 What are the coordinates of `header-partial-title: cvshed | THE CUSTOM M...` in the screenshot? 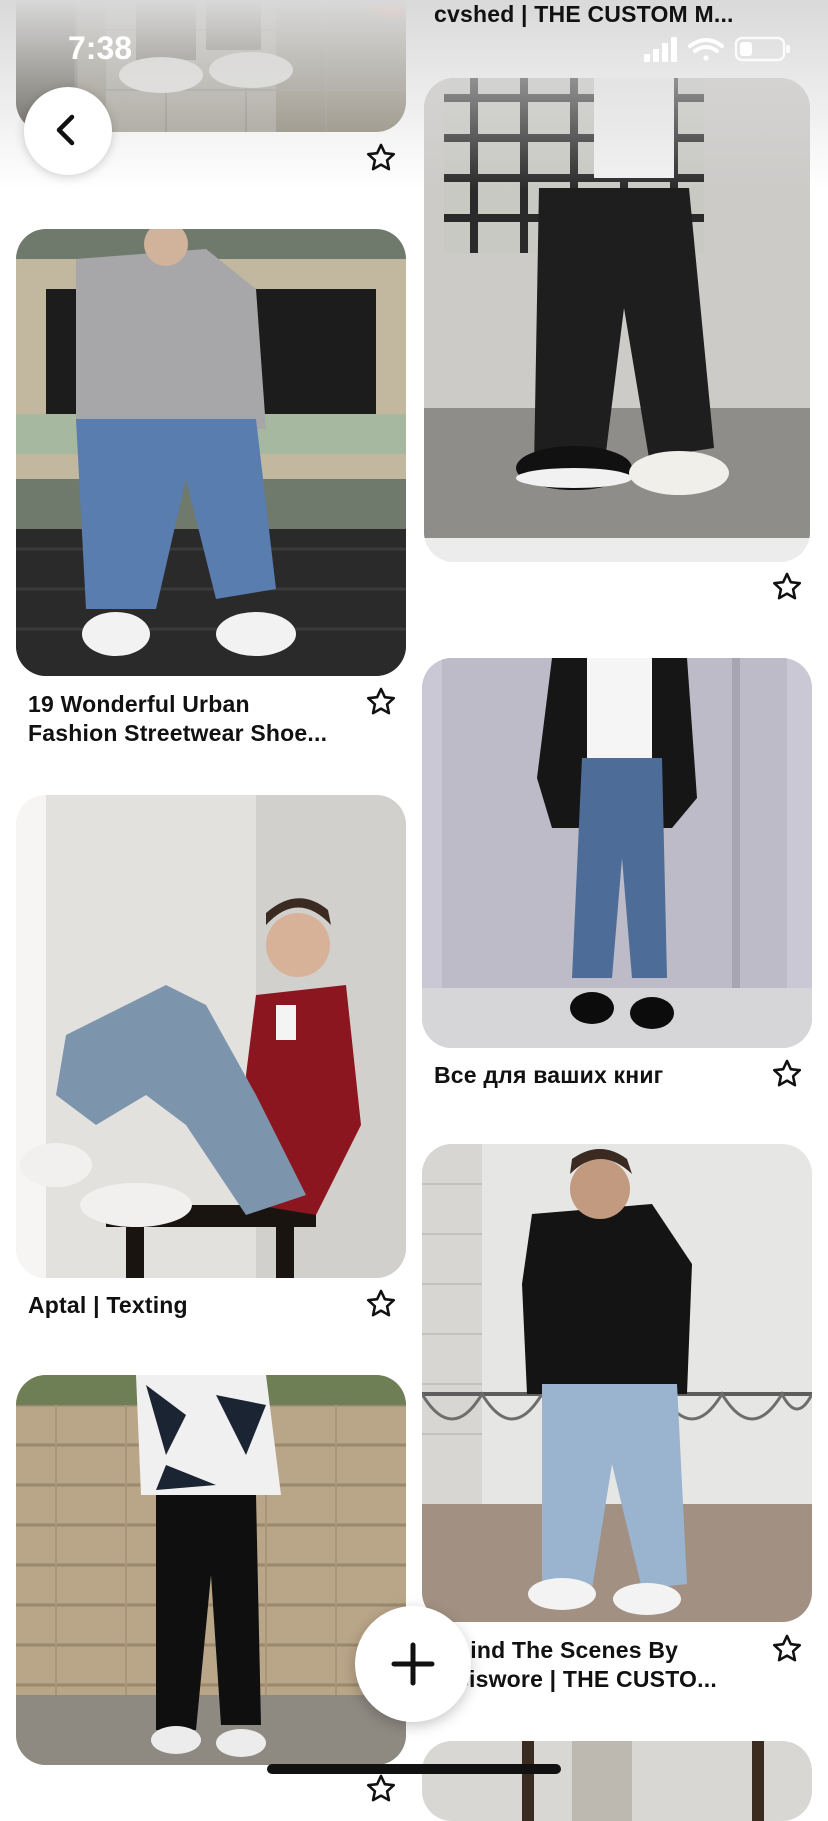 It's located at (584, 14).